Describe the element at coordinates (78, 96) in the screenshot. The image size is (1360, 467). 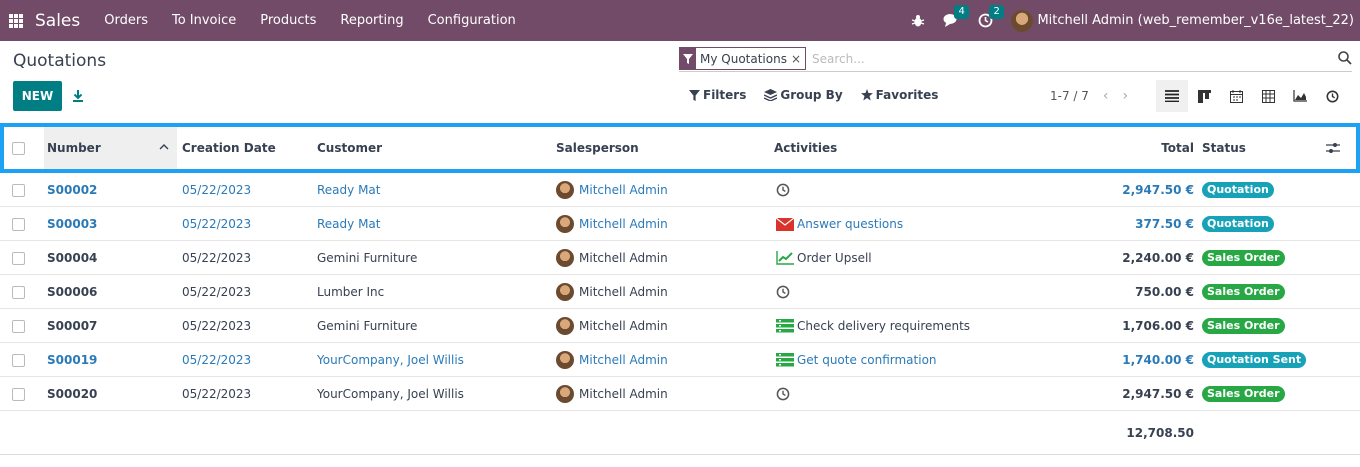
I see `download-icon` at that location.